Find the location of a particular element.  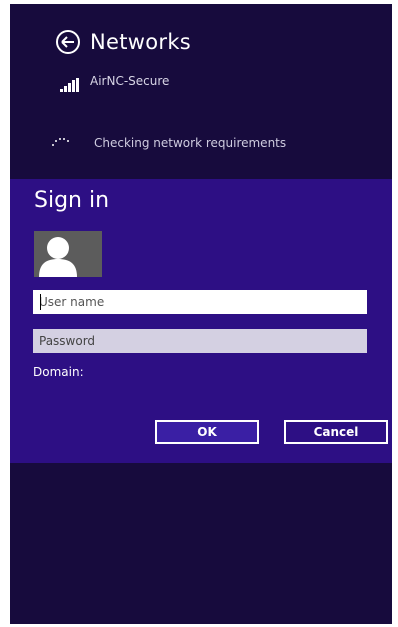

password-field is located at coordinates (200, 341).